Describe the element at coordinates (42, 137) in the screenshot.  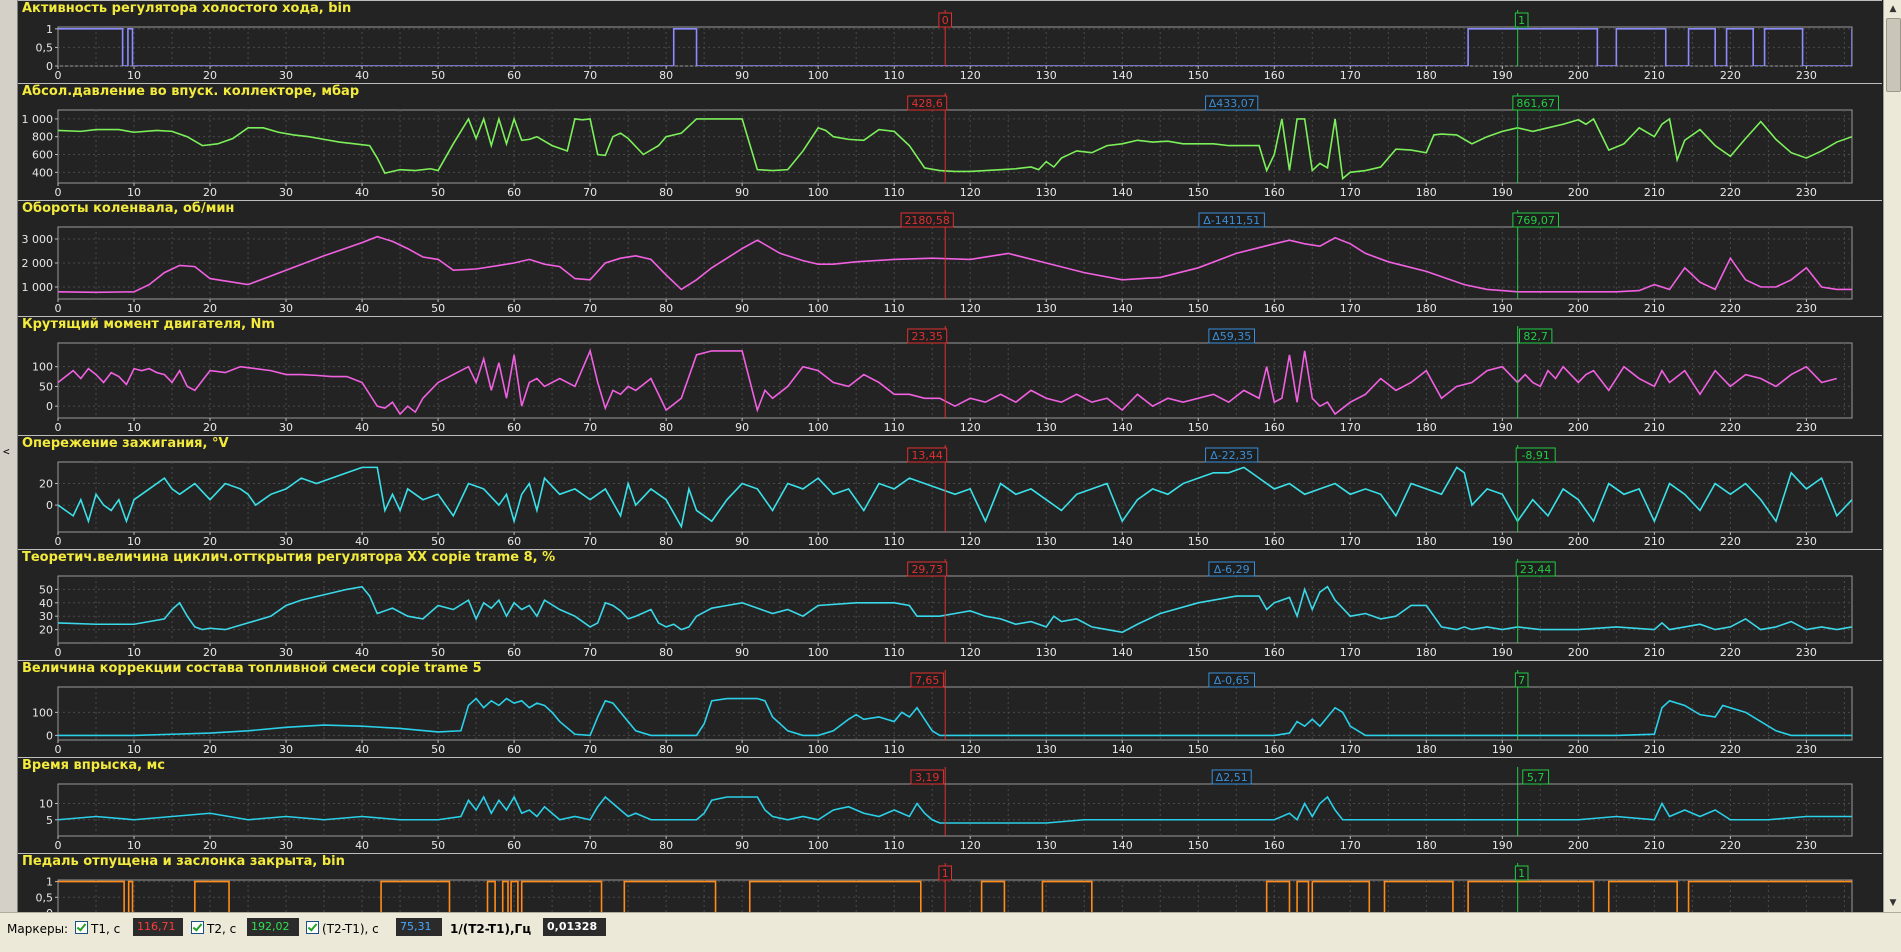
I see `y-tick-label: 800` at that location.